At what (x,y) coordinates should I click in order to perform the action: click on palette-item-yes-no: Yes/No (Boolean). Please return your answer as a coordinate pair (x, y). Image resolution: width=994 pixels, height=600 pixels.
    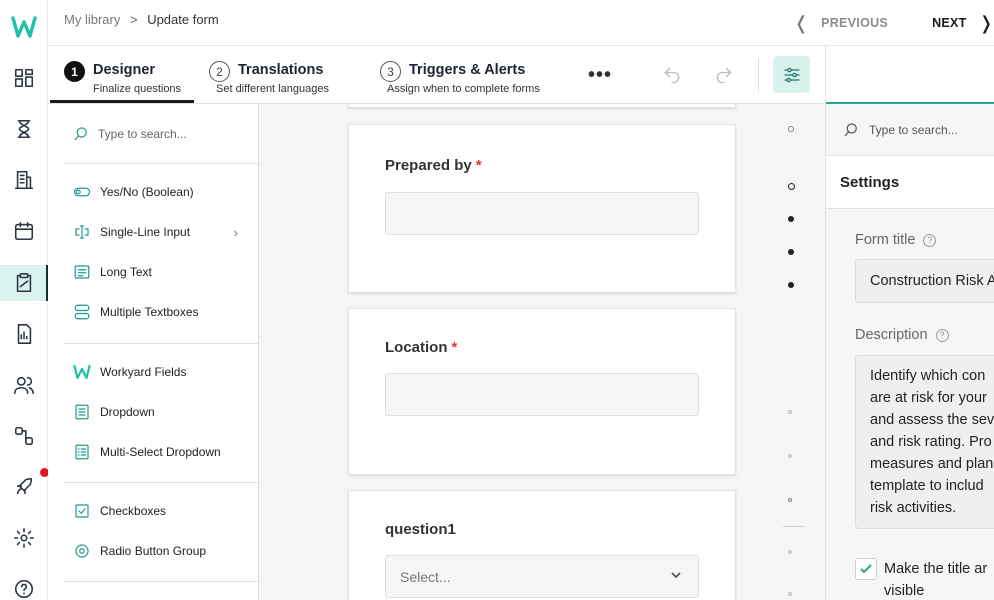
    Looking at the image, I should click on (162, 192).